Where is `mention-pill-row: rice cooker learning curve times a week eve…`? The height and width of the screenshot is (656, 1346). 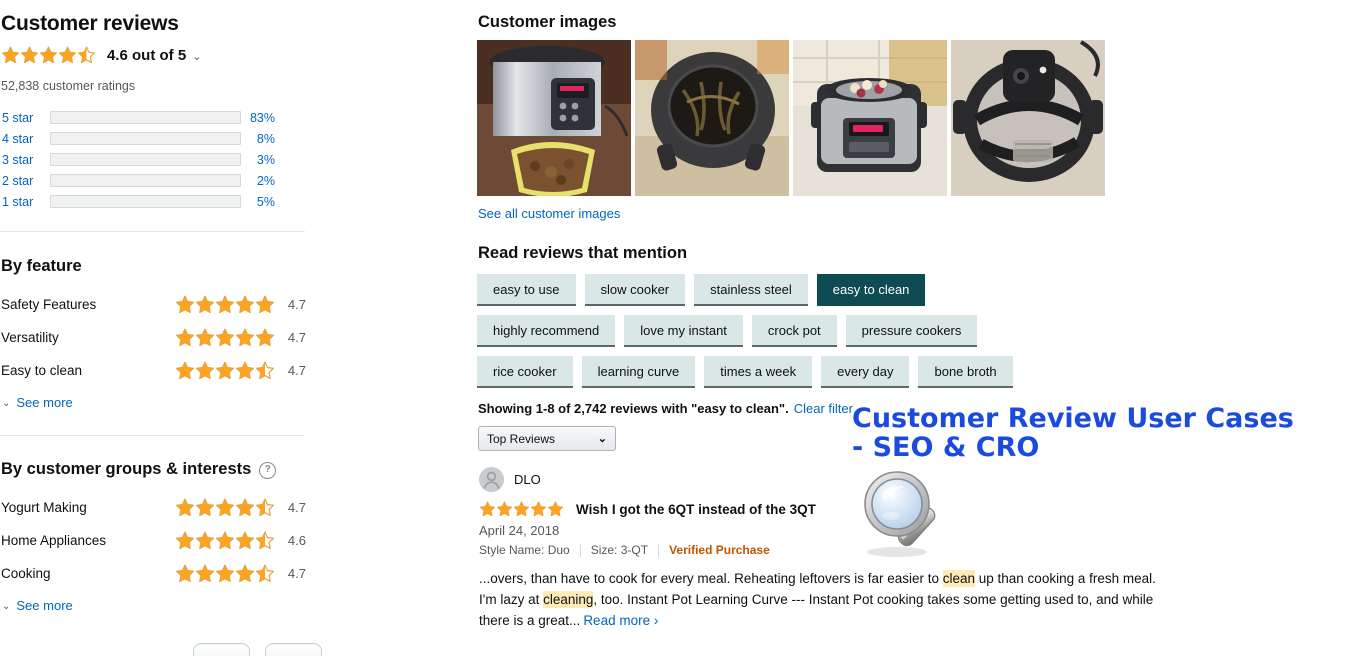 mention-pill-row: rice cooker learning curve times a week eve… is located at coordinates (911, 372).